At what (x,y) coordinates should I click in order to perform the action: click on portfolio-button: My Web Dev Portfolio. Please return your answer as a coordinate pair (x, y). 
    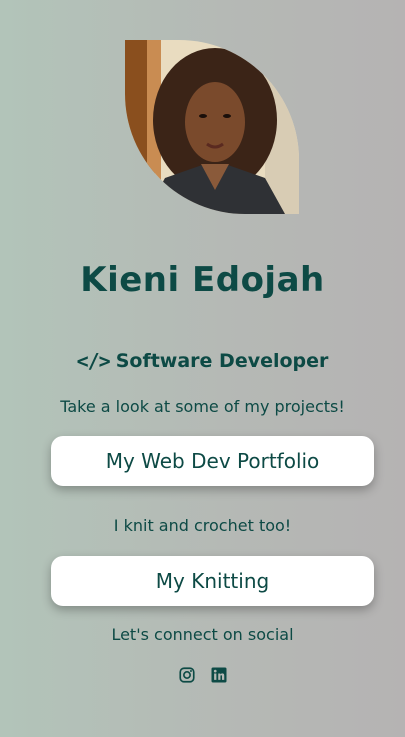
    Looking at the image, I should click on (212, 461).